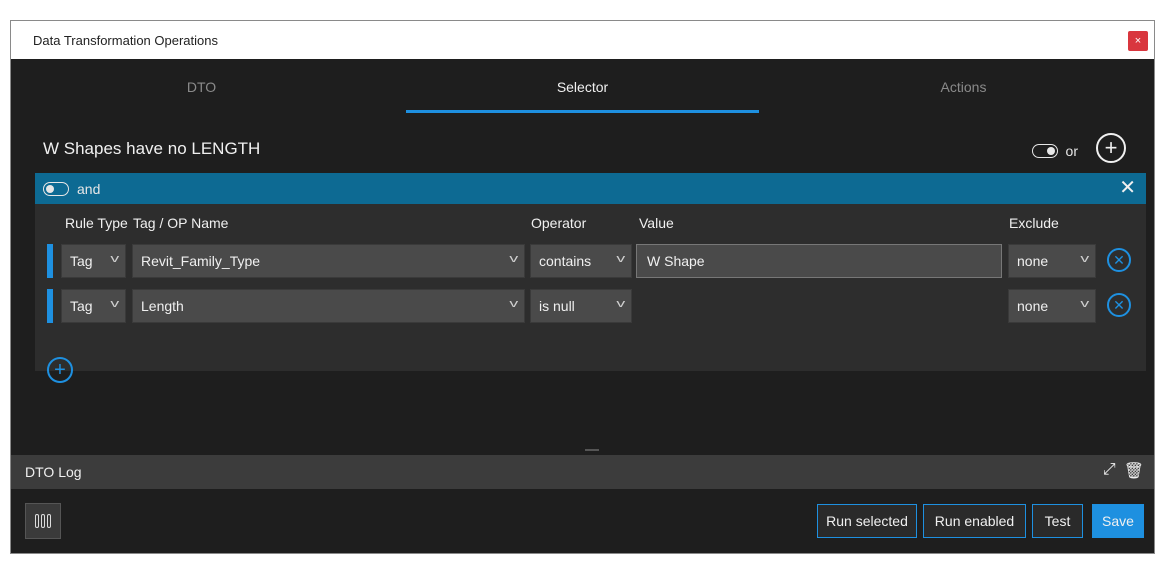 The width and height of the screenshot is (1167, 564). I want to click on add-rule-button: +, so click(60, 370).